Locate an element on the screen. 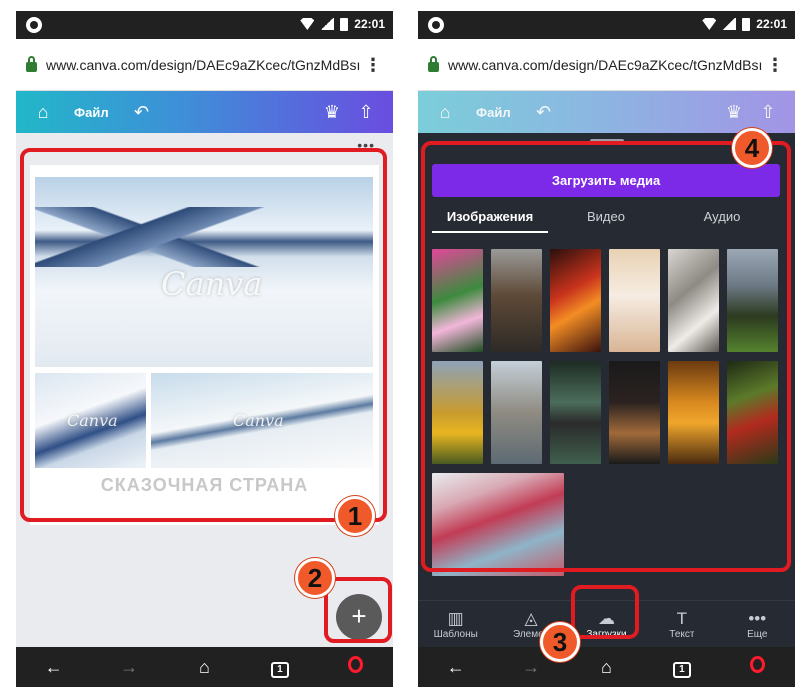 This screenshot has height=700, width=810. tab-more: ••• Еще is located at coordinates (757, 624).